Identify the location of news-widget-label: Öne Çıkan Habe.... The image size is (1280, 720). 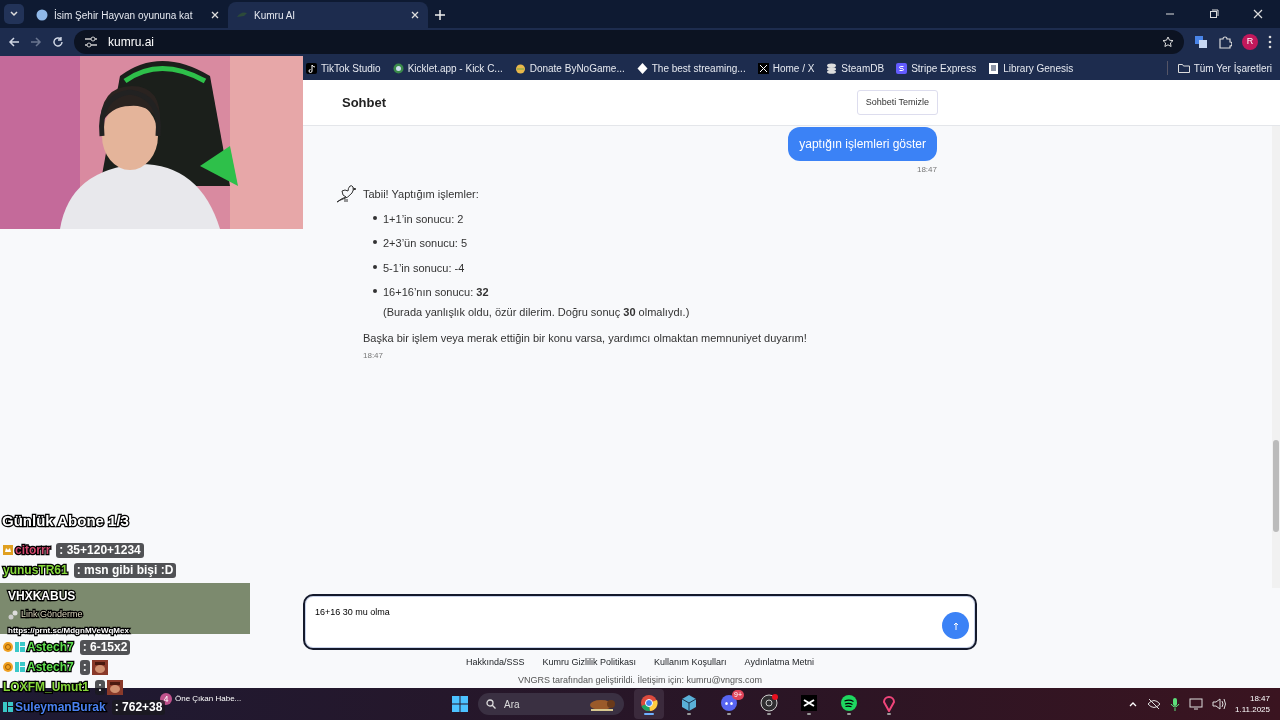
(208, 699).